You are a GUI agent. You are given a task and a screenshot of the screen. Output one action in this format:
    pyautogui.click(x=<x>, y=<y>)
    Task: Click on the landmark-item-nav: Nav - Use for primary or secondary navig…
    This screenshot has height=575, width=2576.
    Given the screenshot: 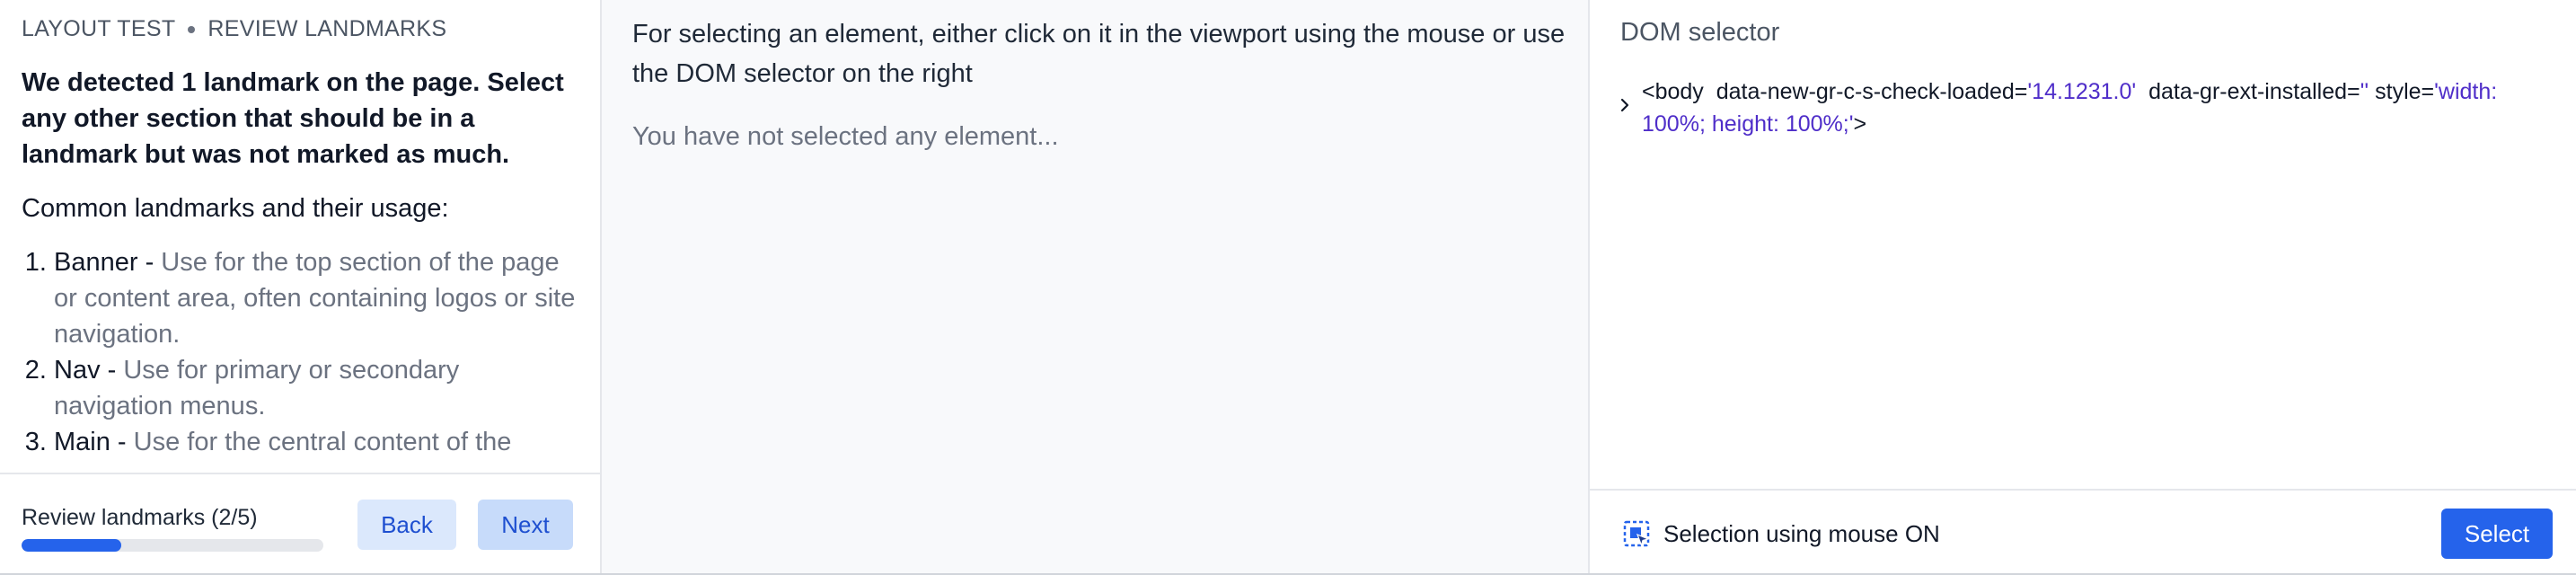 What is the action you would take?
    pyautogui.click(x=316, y=388)
    